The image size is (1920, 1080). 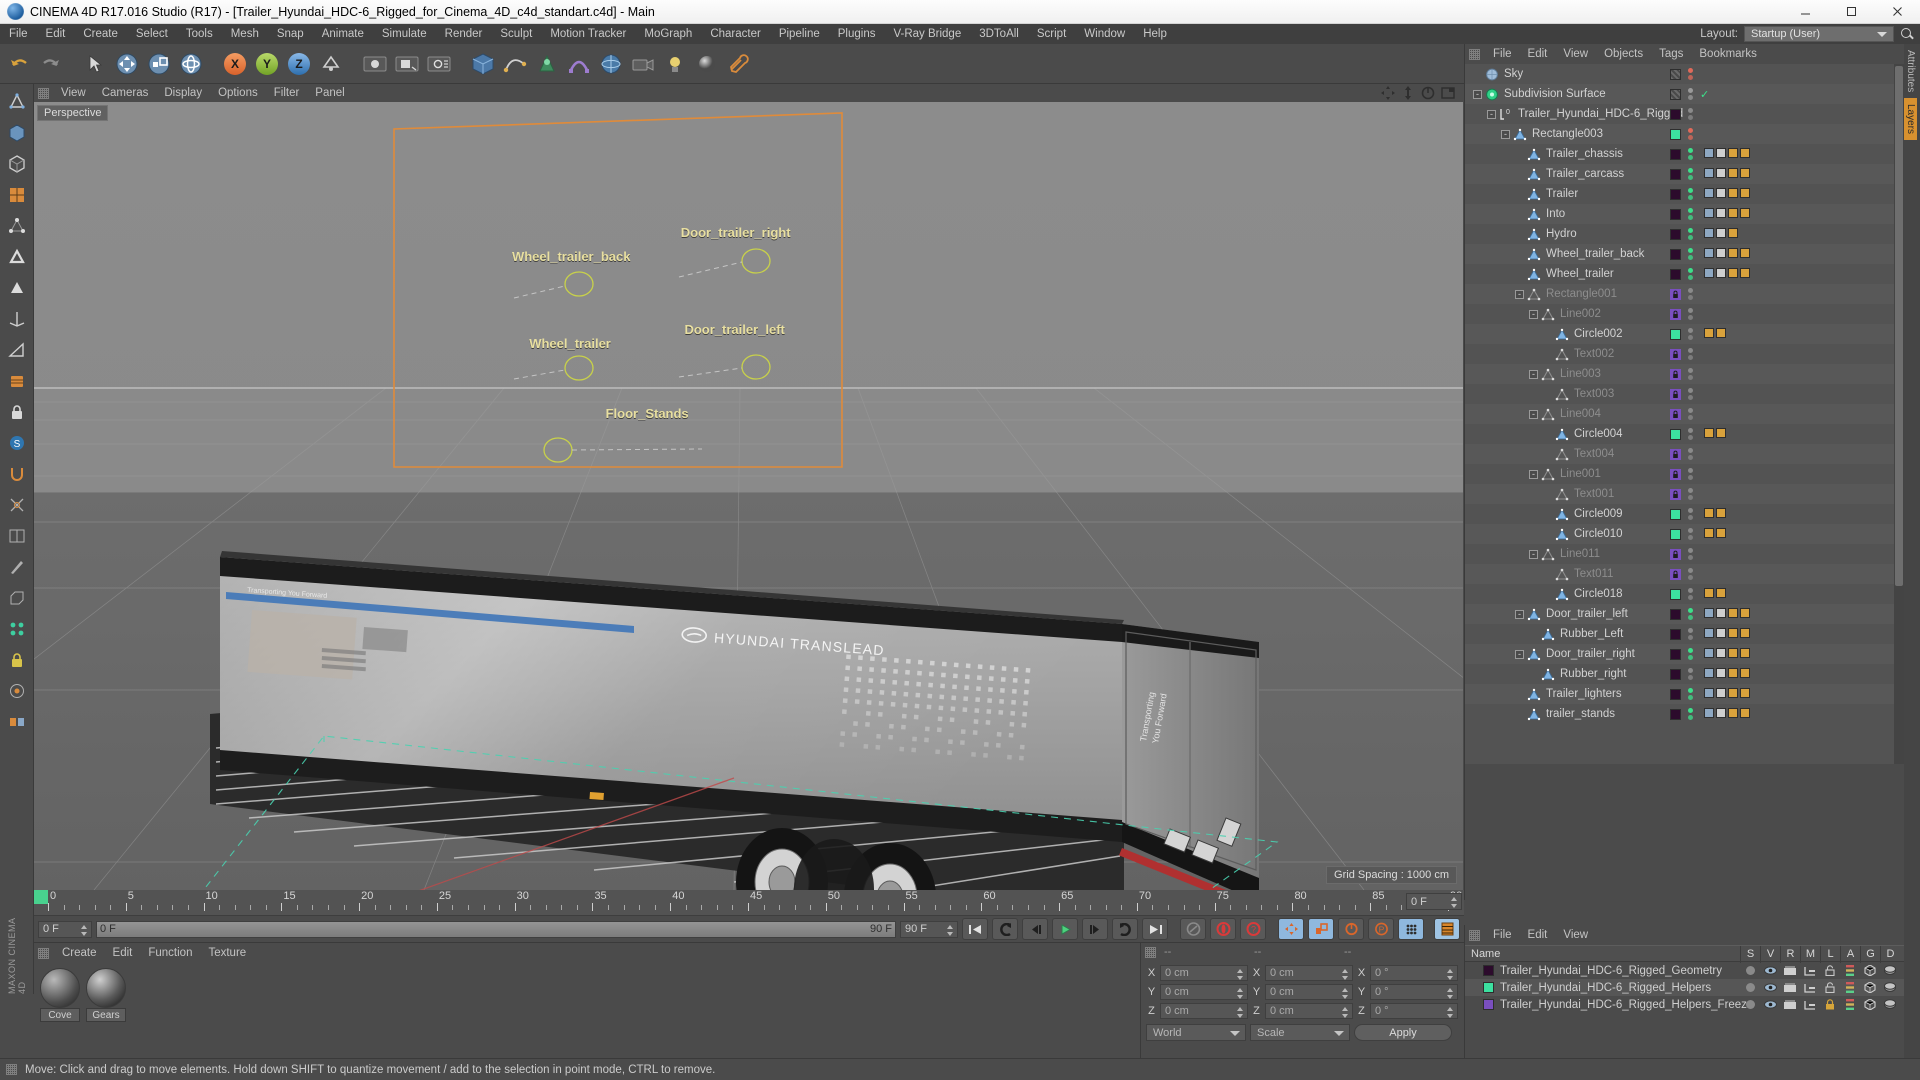 What do you see at coordinates (1555, 214) in the screenshot?
I see `object-name-label: Into` at bounding box center [1555, 214].